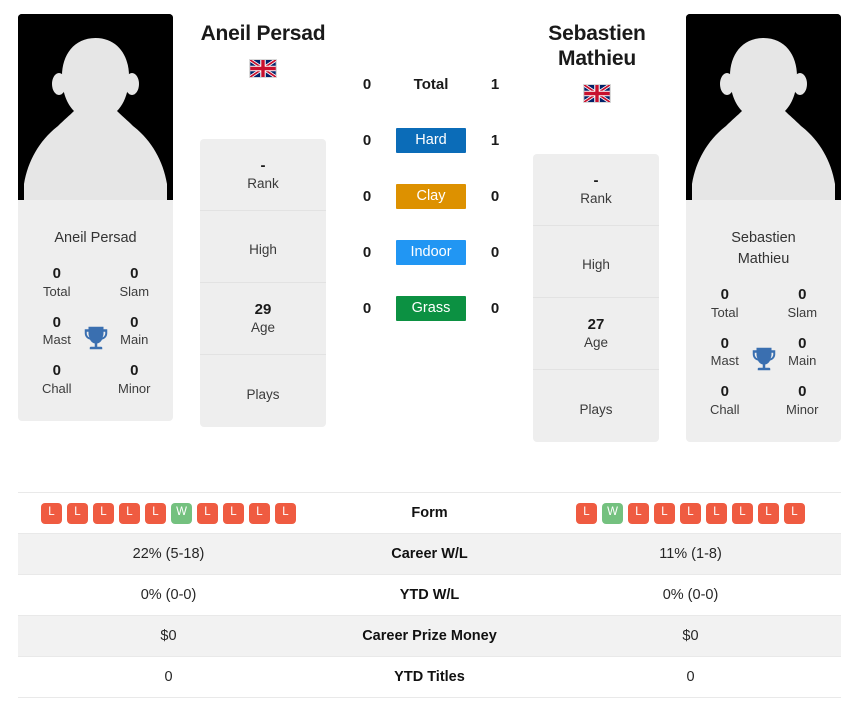 The image size is (859, 705). I want to click on surface-badge-grass: Grass, so click(431, 308).